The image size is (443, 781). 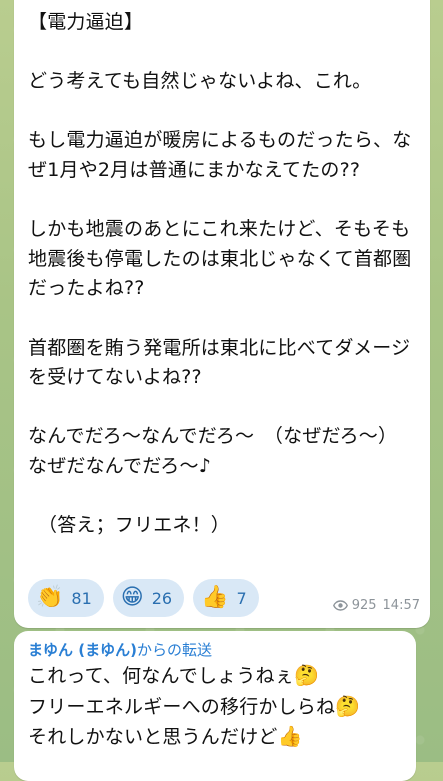 I want to click on message-paragraph: 首都圏を賄う発電所は東北に比べてダメージを受けてないよね??, so click(x=219, y=362).